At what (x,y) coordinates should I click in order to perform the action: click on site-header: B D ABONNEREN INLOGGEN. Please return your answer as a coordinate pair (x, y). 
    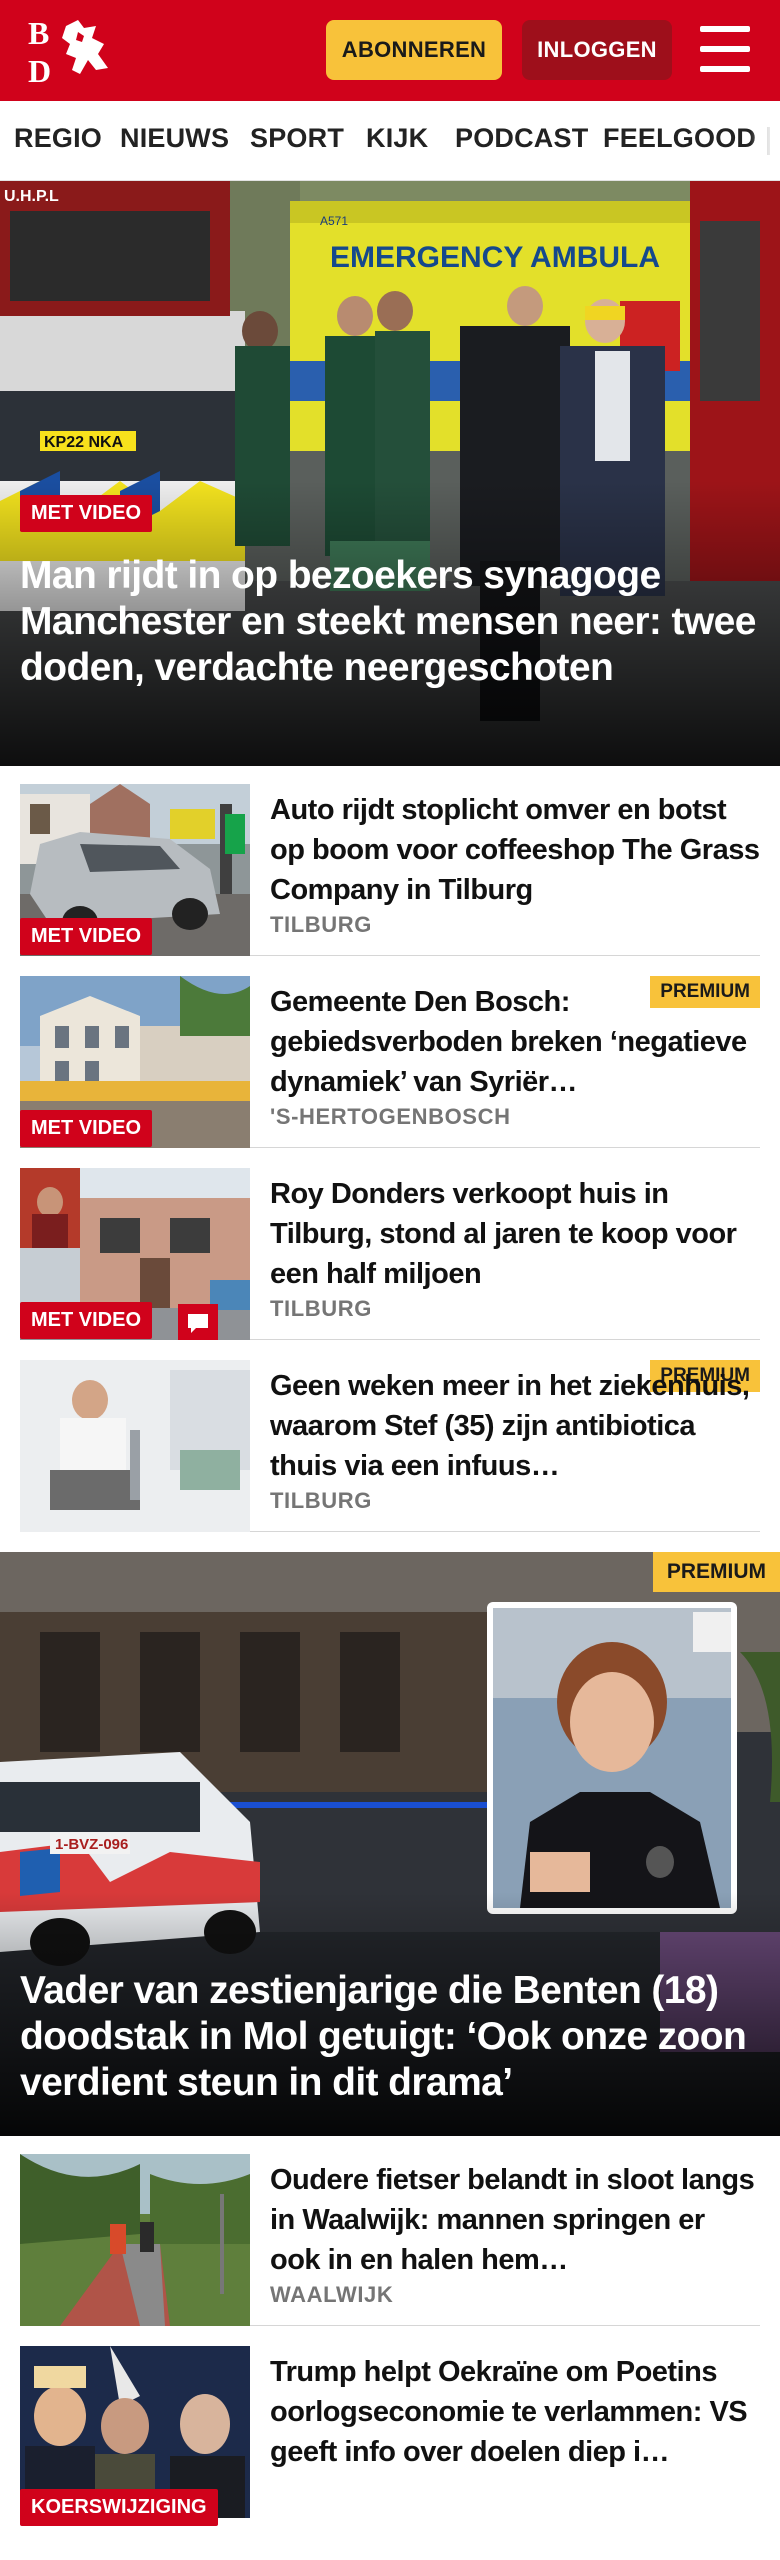
    Looking at the image, I should click on (390, 50).